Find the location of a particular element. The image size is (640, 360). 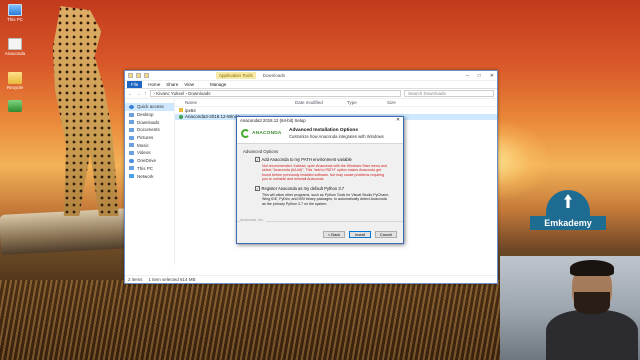

music-icon is located at coordinates (131, 145).